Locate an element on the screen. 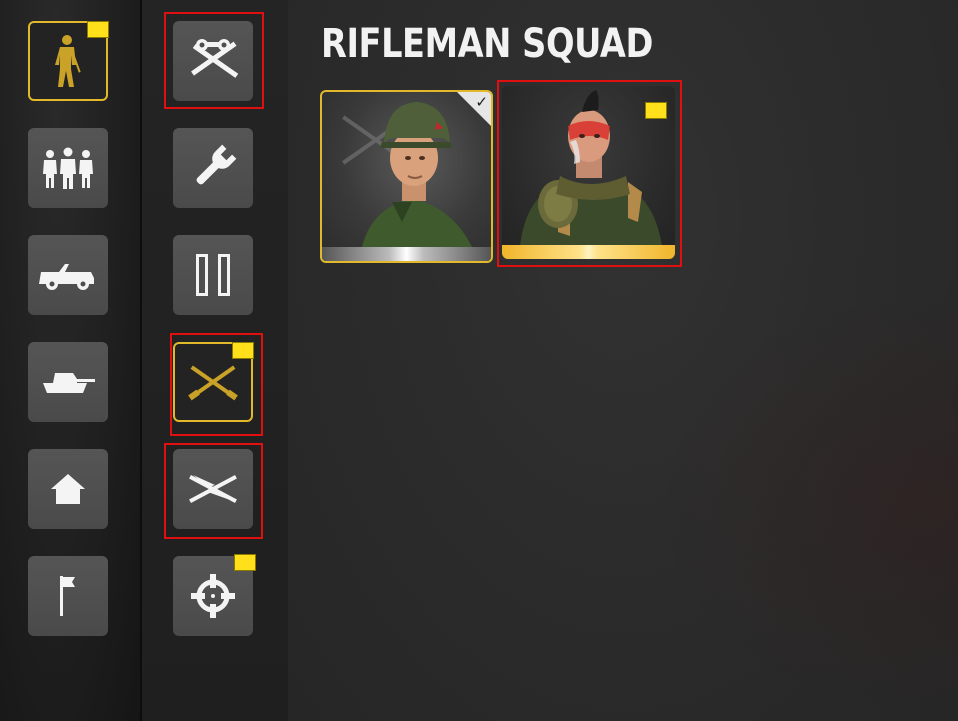  flag-icon is located at coordinates (67, 596).